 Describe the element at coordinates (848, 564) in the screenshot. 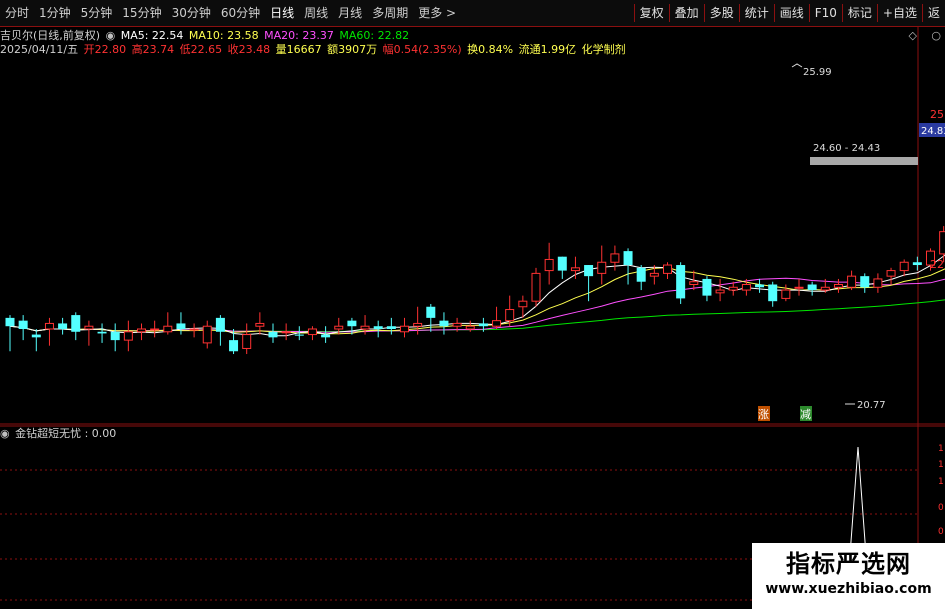

I see `watermark-text: 指标严选网` at that location.